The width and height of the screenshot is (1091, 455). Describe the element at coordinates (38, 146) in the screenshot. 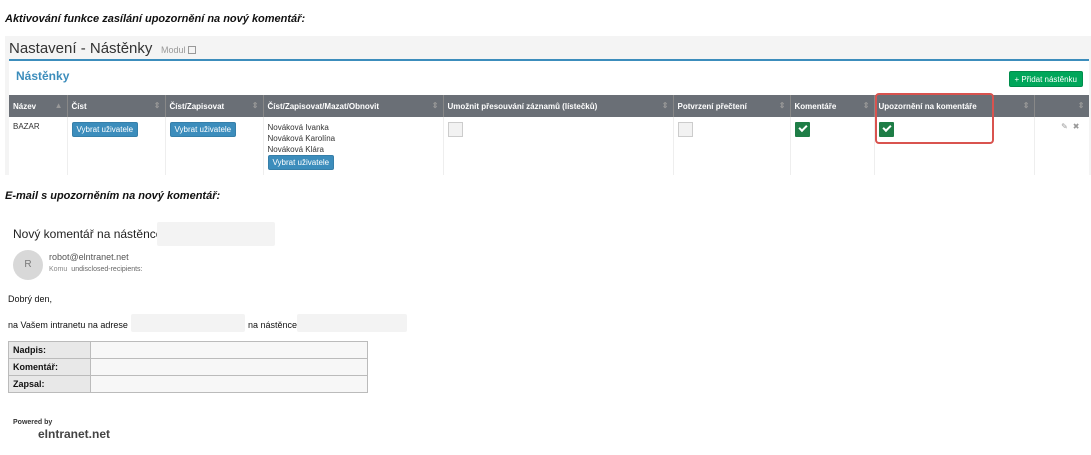

I see `board-name: BAZAR` at that location.